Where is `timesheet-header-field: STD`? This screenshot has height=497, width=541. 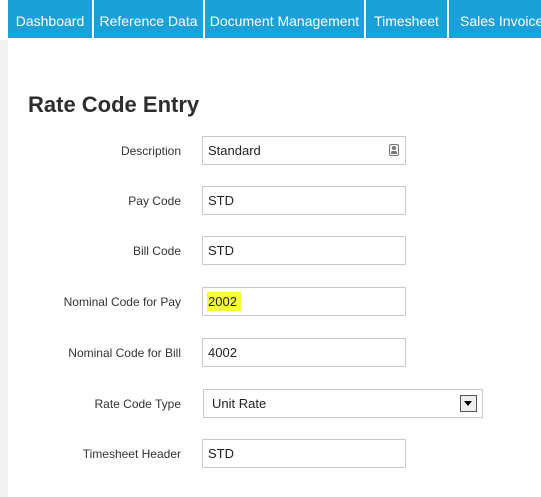
timesheet-header-field: STD is located at coordinates (304, 453).